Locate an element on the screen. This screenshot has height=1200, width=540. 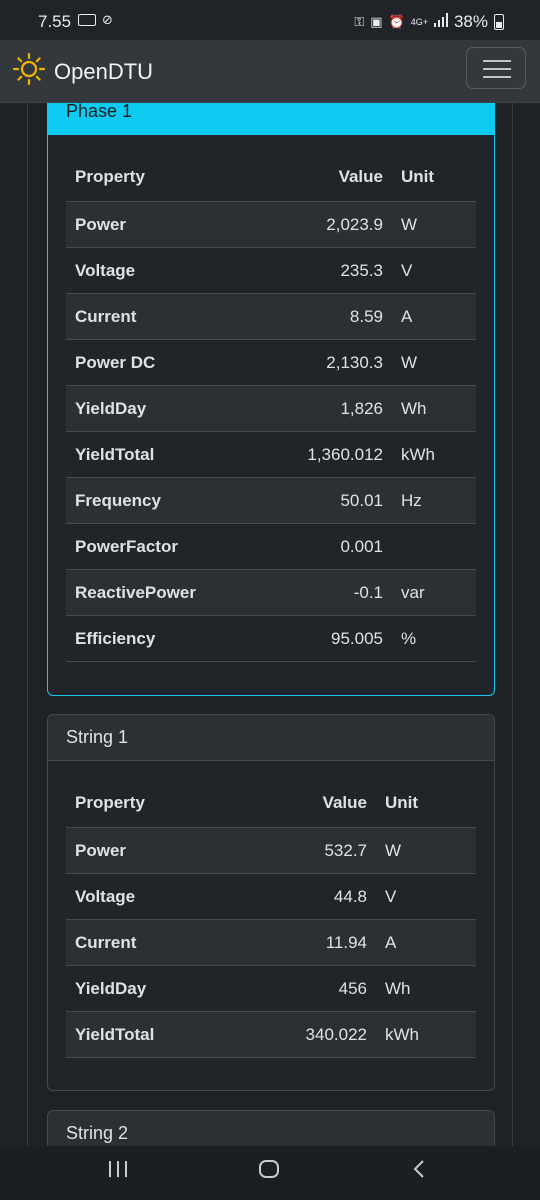
table-row: ReactivePower -0.1 var is located at coordinates (271, 592).